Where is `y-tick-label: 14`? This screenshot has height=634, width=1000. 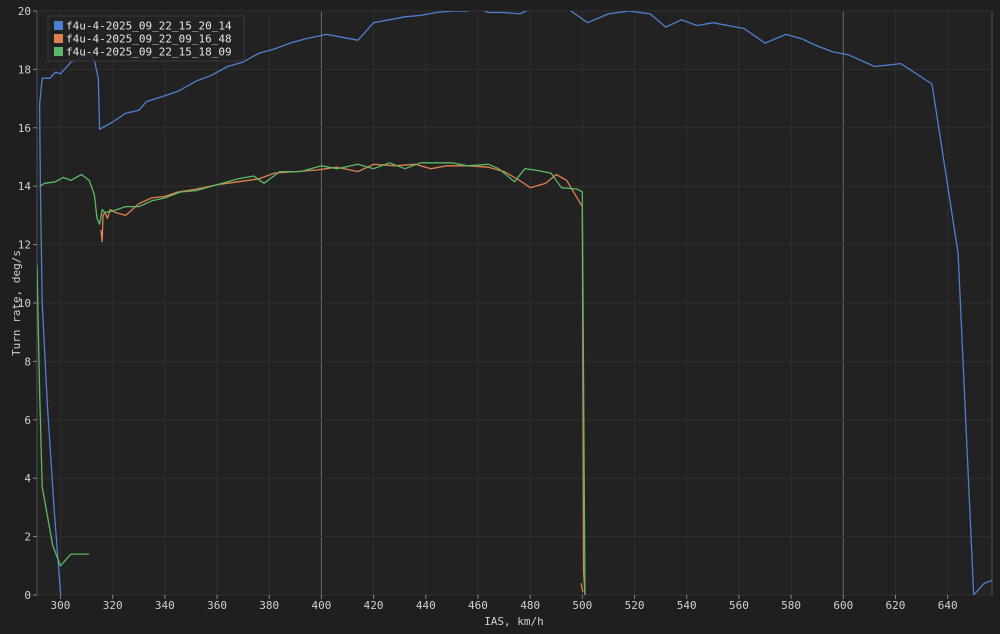
y-tick-label: 14 is located at coordinates (25, 186).